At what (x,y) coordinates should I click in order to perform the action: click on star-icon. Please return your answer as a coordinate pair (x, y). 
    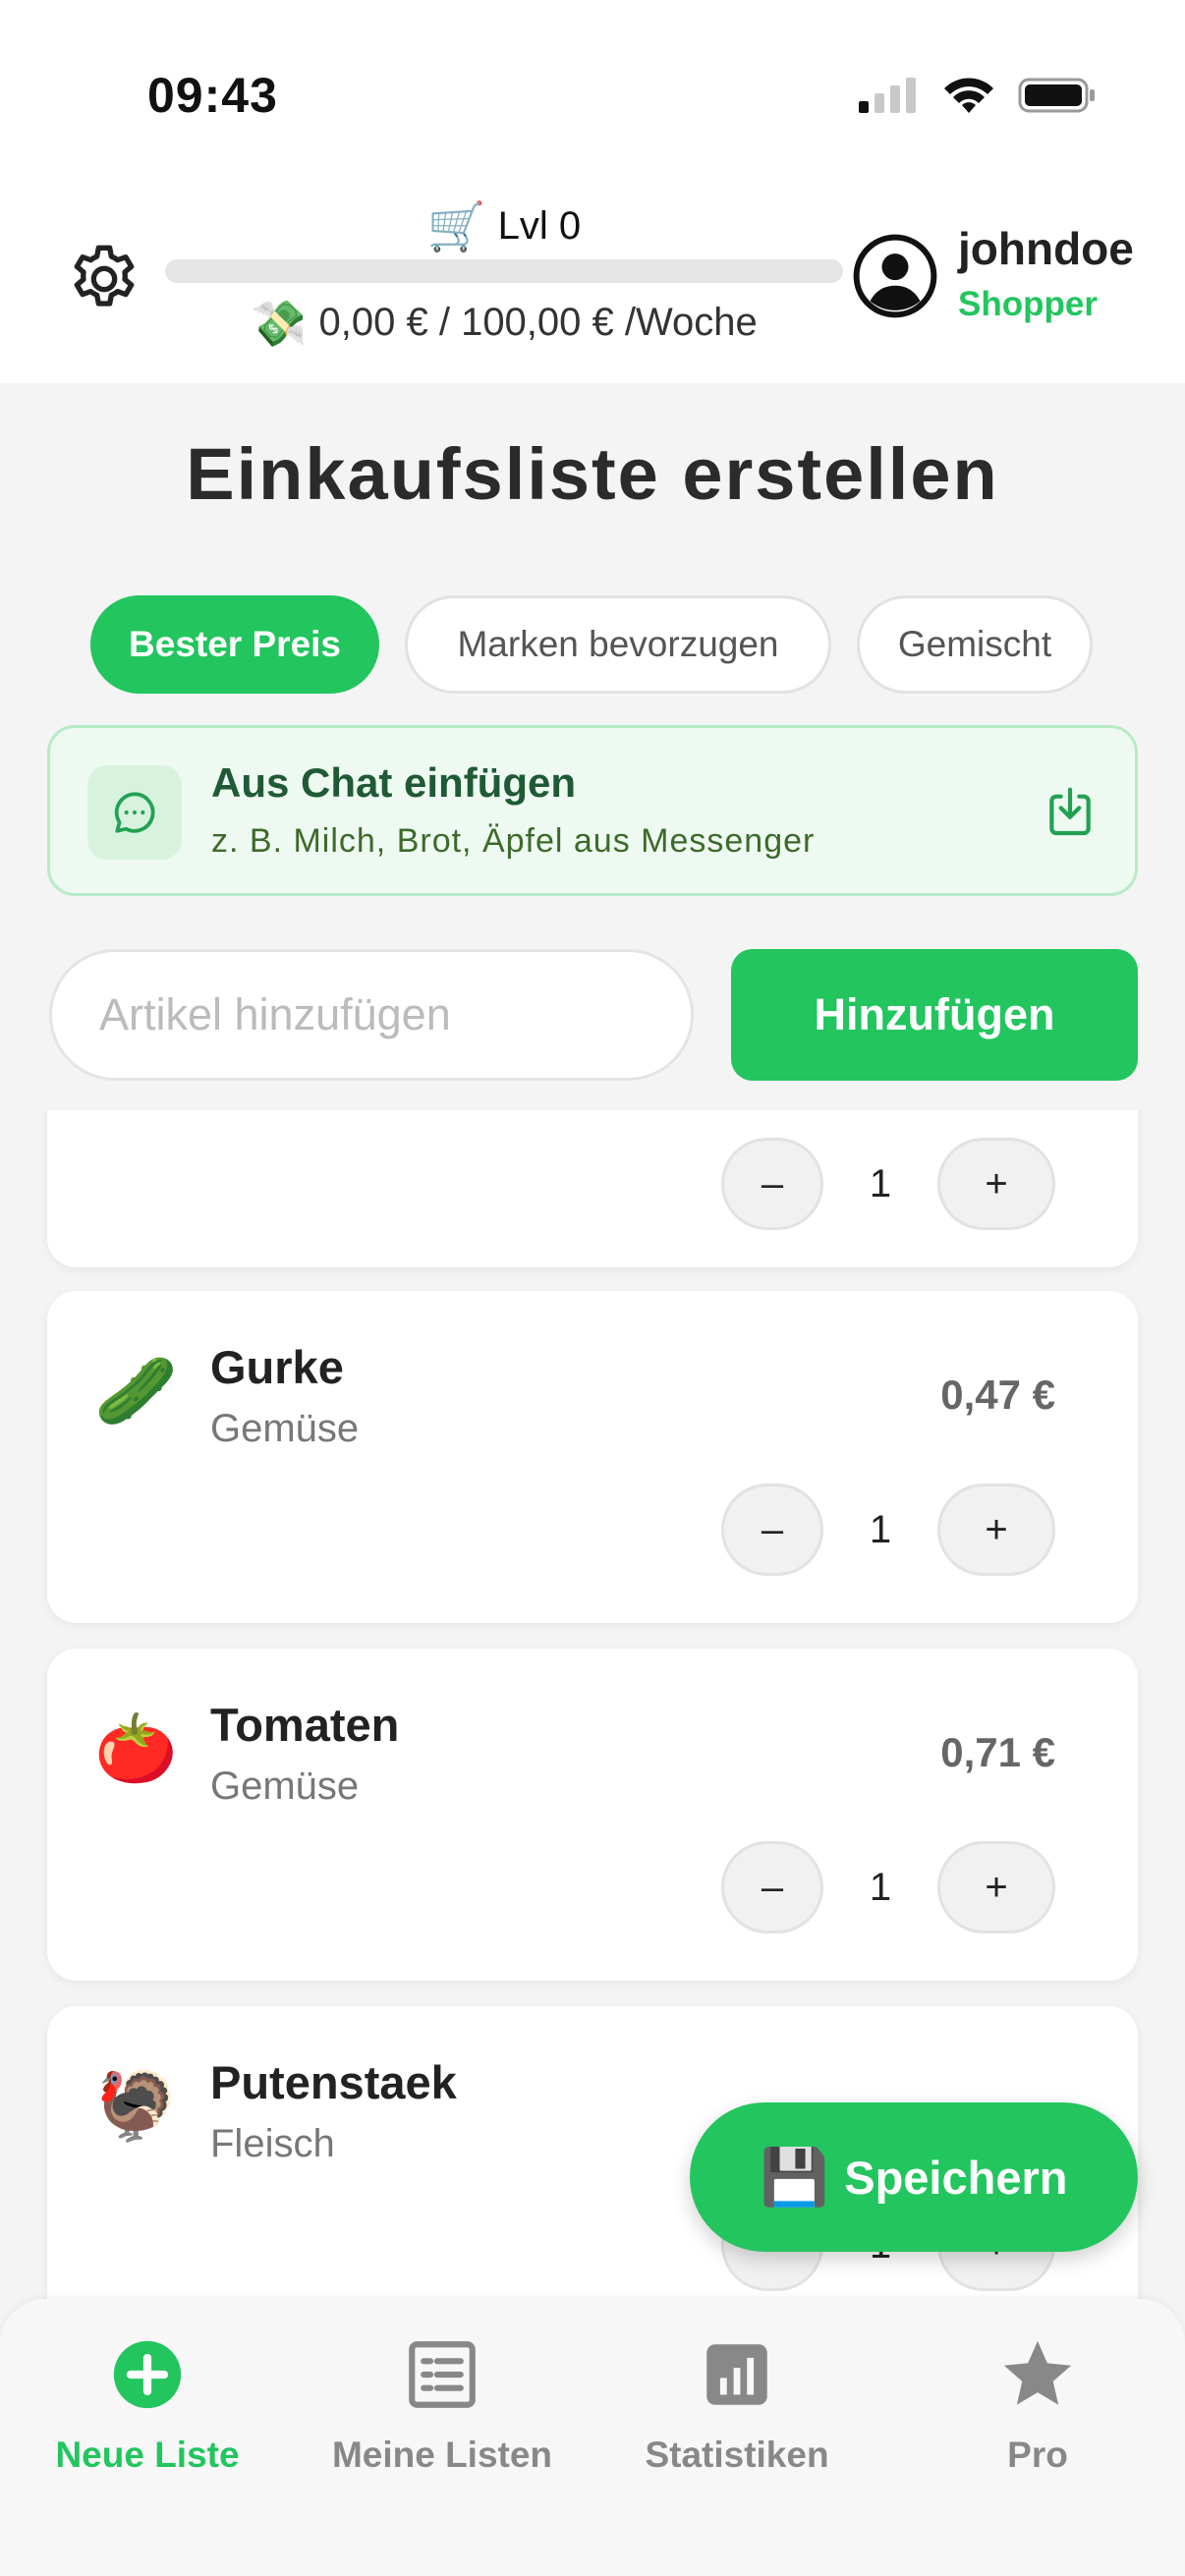
    Looking at the image, I should click on (1038, 2372).